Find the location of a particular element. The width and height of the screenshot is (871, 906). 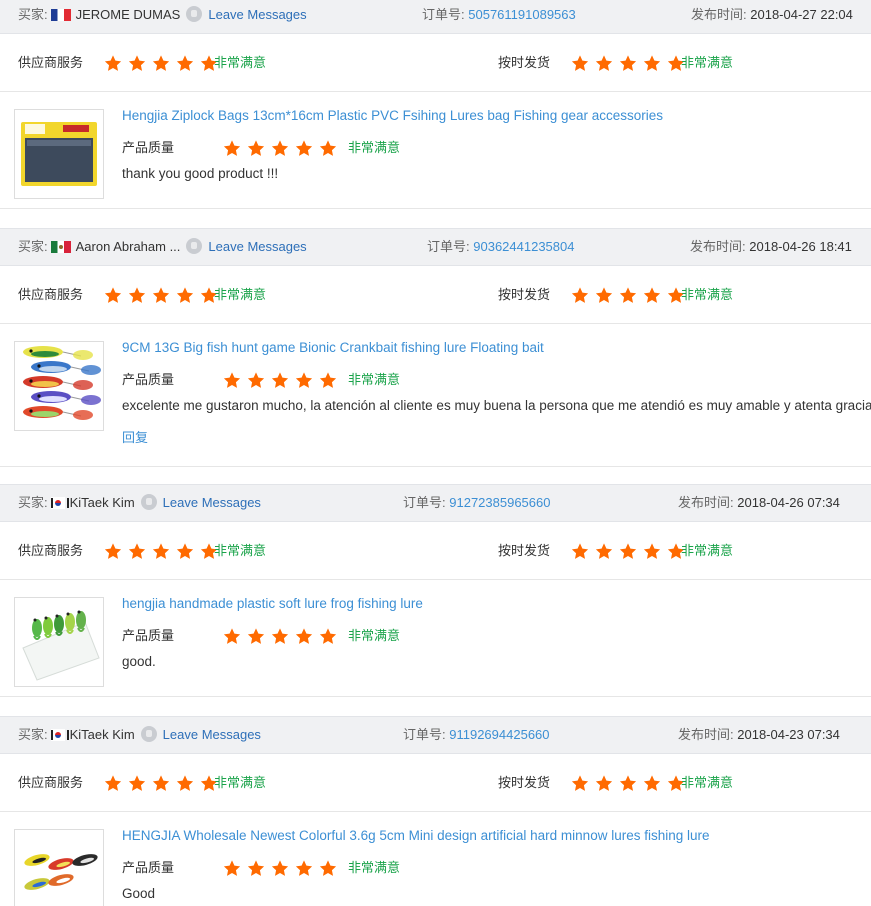

ontime-shipping-label: 按时发货 is located at coordinates (524, 550).